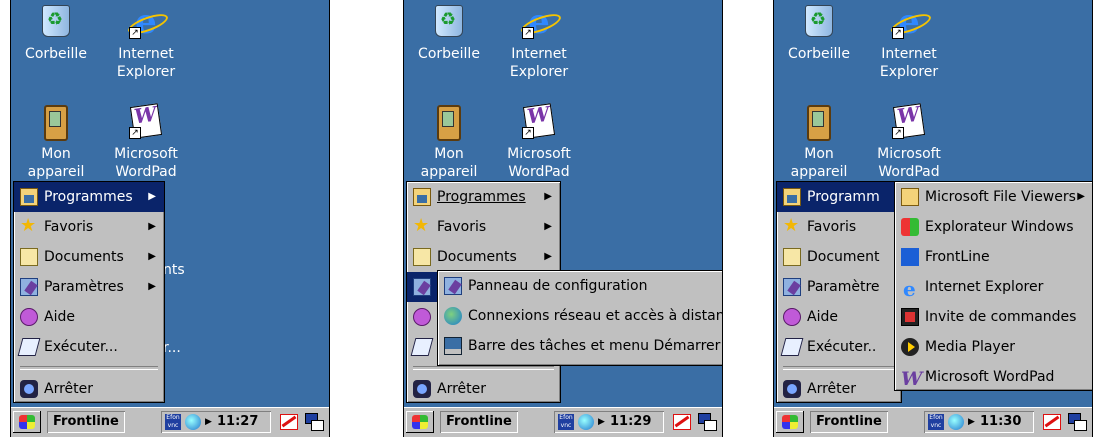 Image resolution: width=1103 pixels, height=437 pixels. Describe the element at coordinates (839, 227) in the screenshot. I see `menu-item-favorites: Favoris` at that location.